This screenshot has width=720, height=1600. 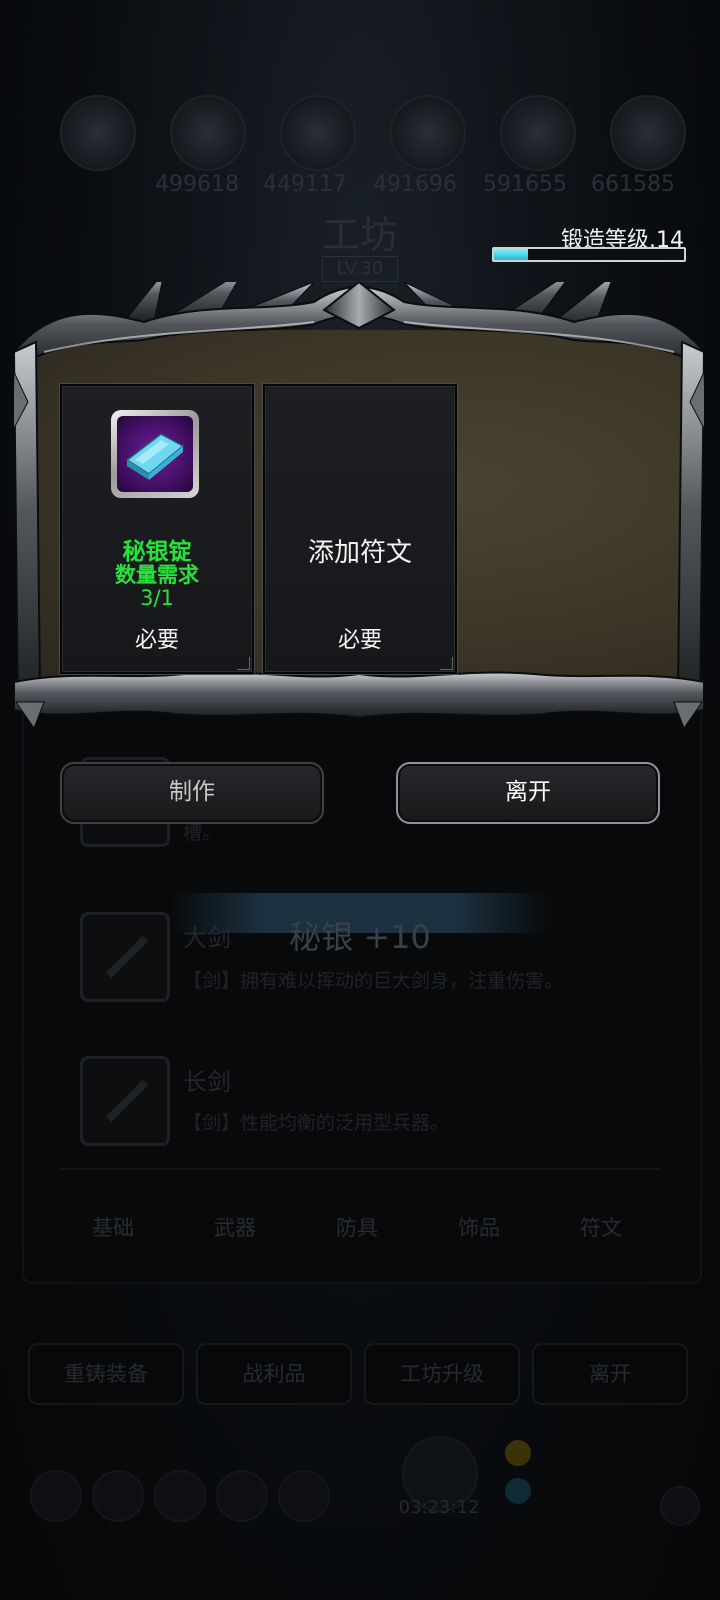 I want to click on upgrade-workshop-button: 工坊升级, so click(x=442, y=1374).